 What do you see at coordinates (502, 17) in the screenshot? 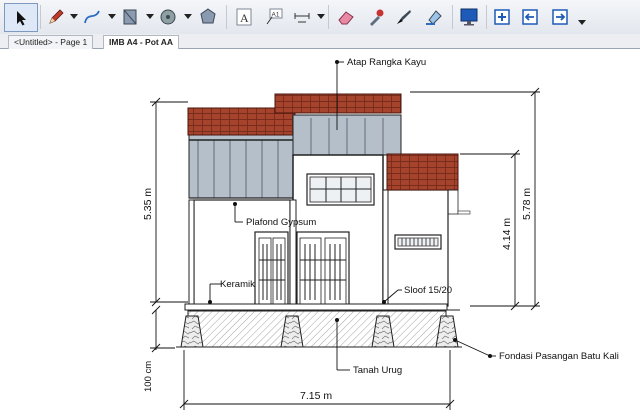
I see `add-viewport-icon` at bounding box center [502, 17].